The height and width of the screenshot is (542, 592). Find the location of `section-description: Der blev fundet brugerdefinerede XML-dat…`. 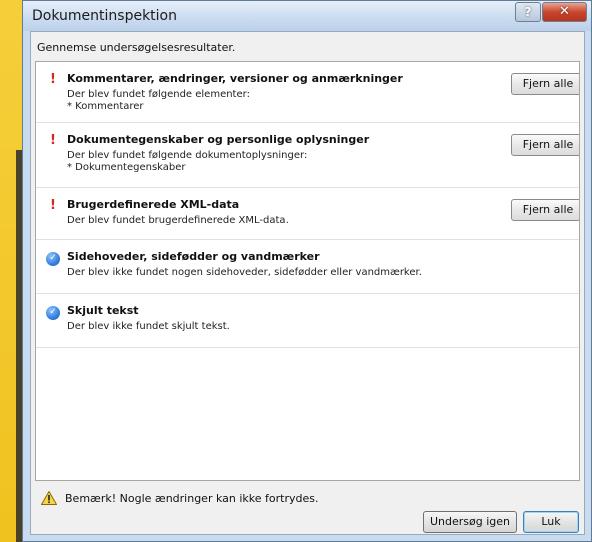

section-description: Der blev fundet brugerdefinerede XML-dat… is located at coordinates (178, 221).